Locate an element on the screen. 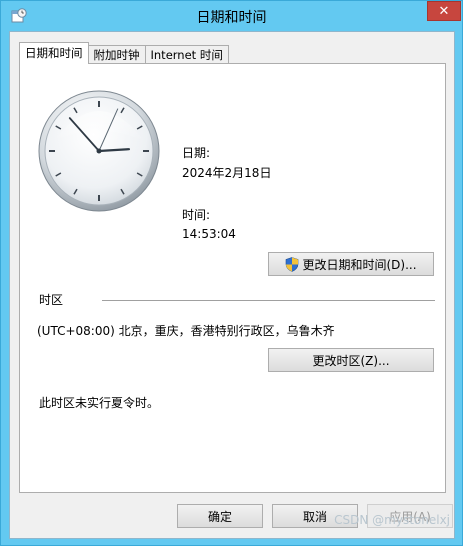 The height and width of the screenshot is (546, 463). timezone-section-label: 时区 is located at coordinates (51, 300).